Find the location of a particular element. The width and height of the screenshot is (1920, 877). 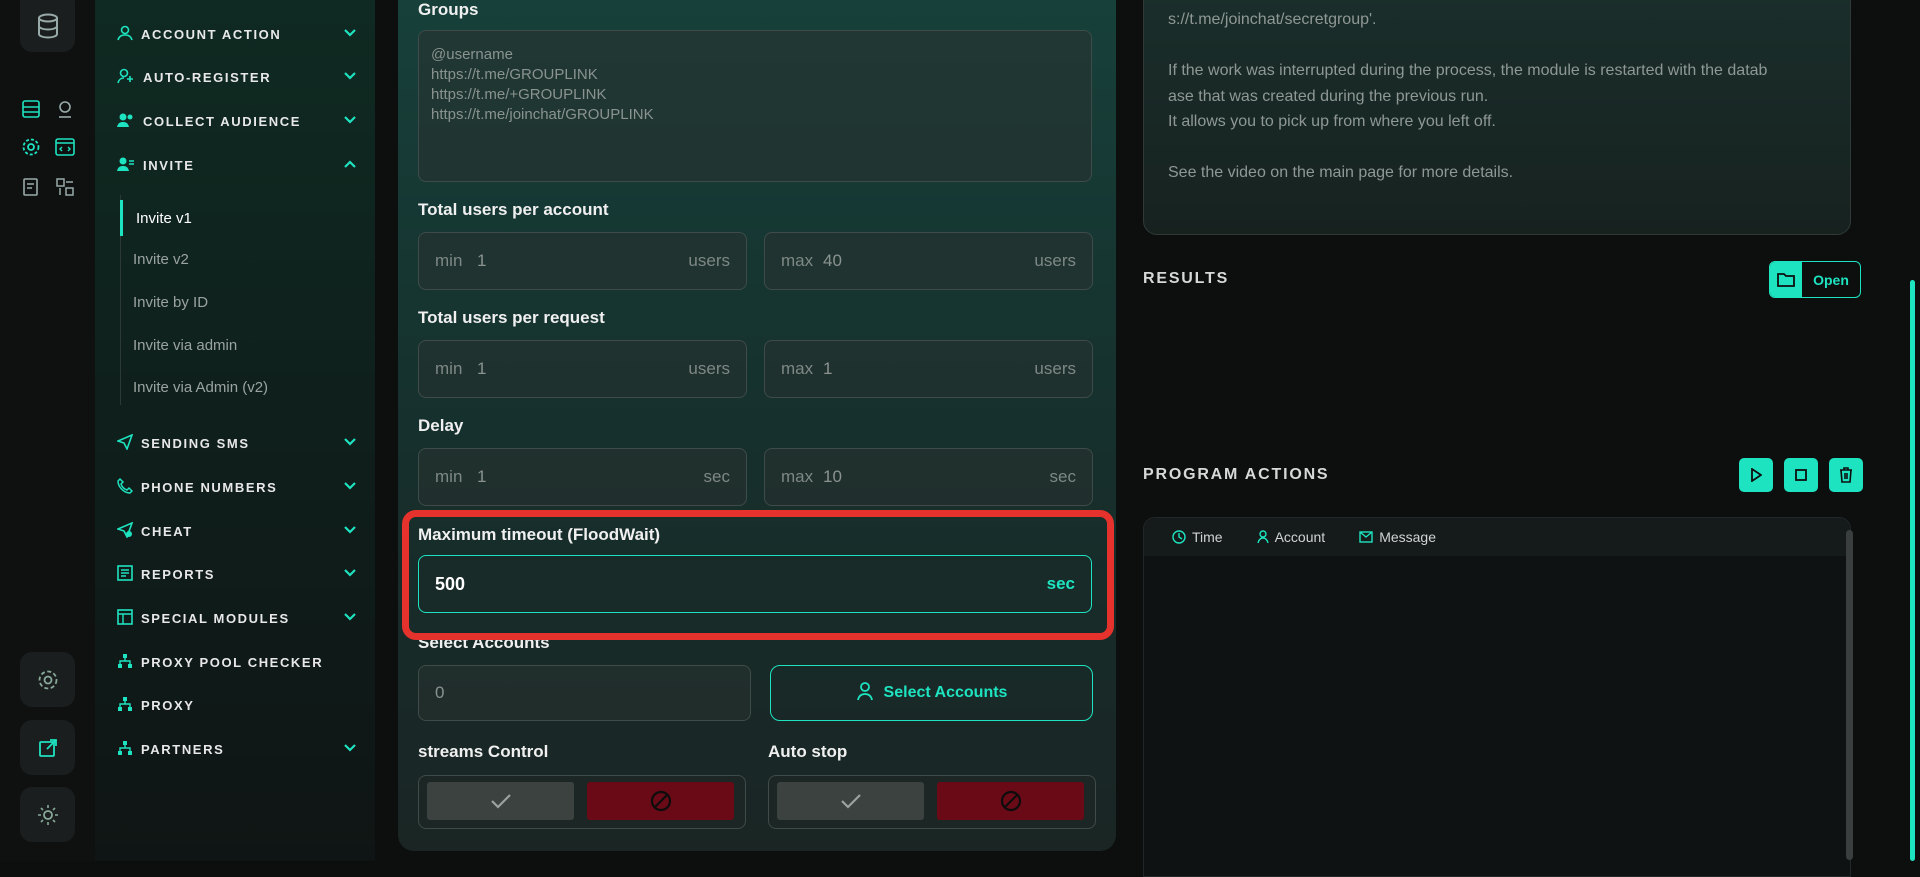

phone-icon is located at coordinates (125, 487).